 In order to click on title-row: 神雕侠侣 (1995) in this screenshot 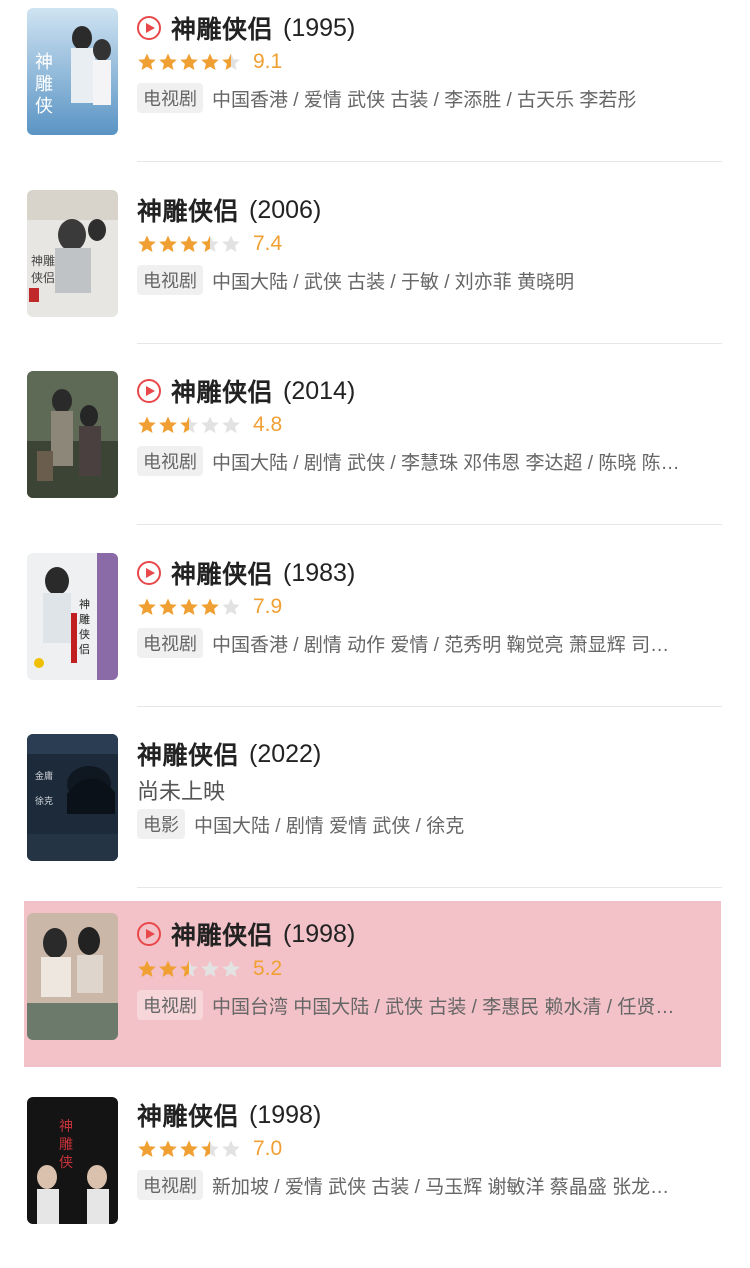, I will do `click(246, 28)`.